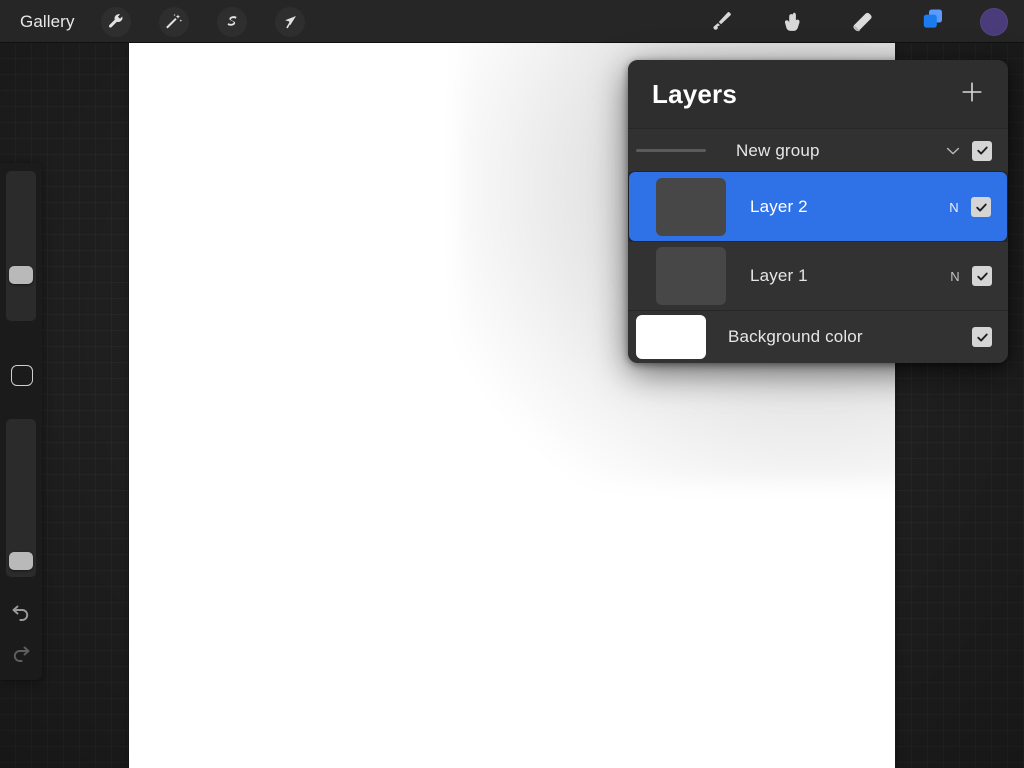 The image size is (1024, 768). I want to click on redo-button, so click(21, 653).